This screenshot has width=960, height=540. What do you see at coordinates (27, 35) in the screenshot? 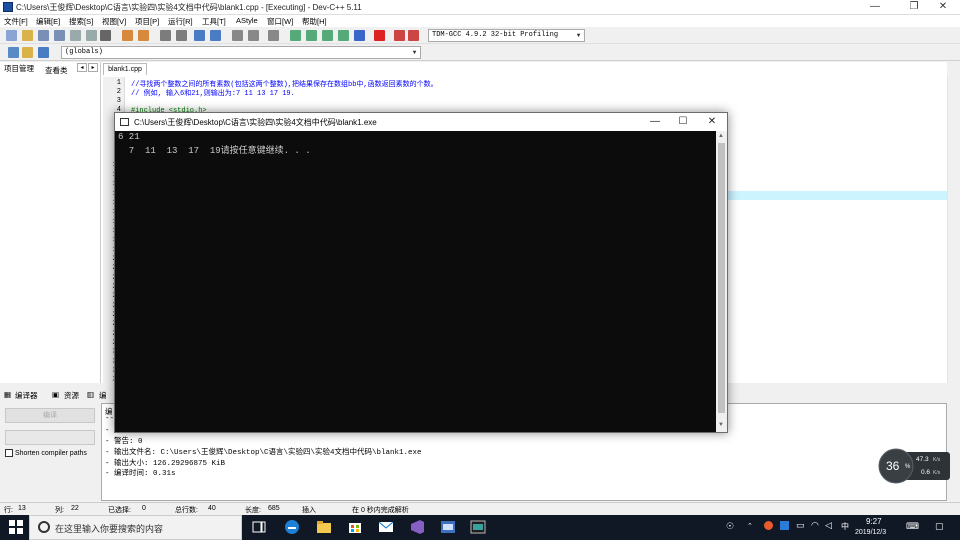
I see `open-icon` at bounding box center [27, 35].